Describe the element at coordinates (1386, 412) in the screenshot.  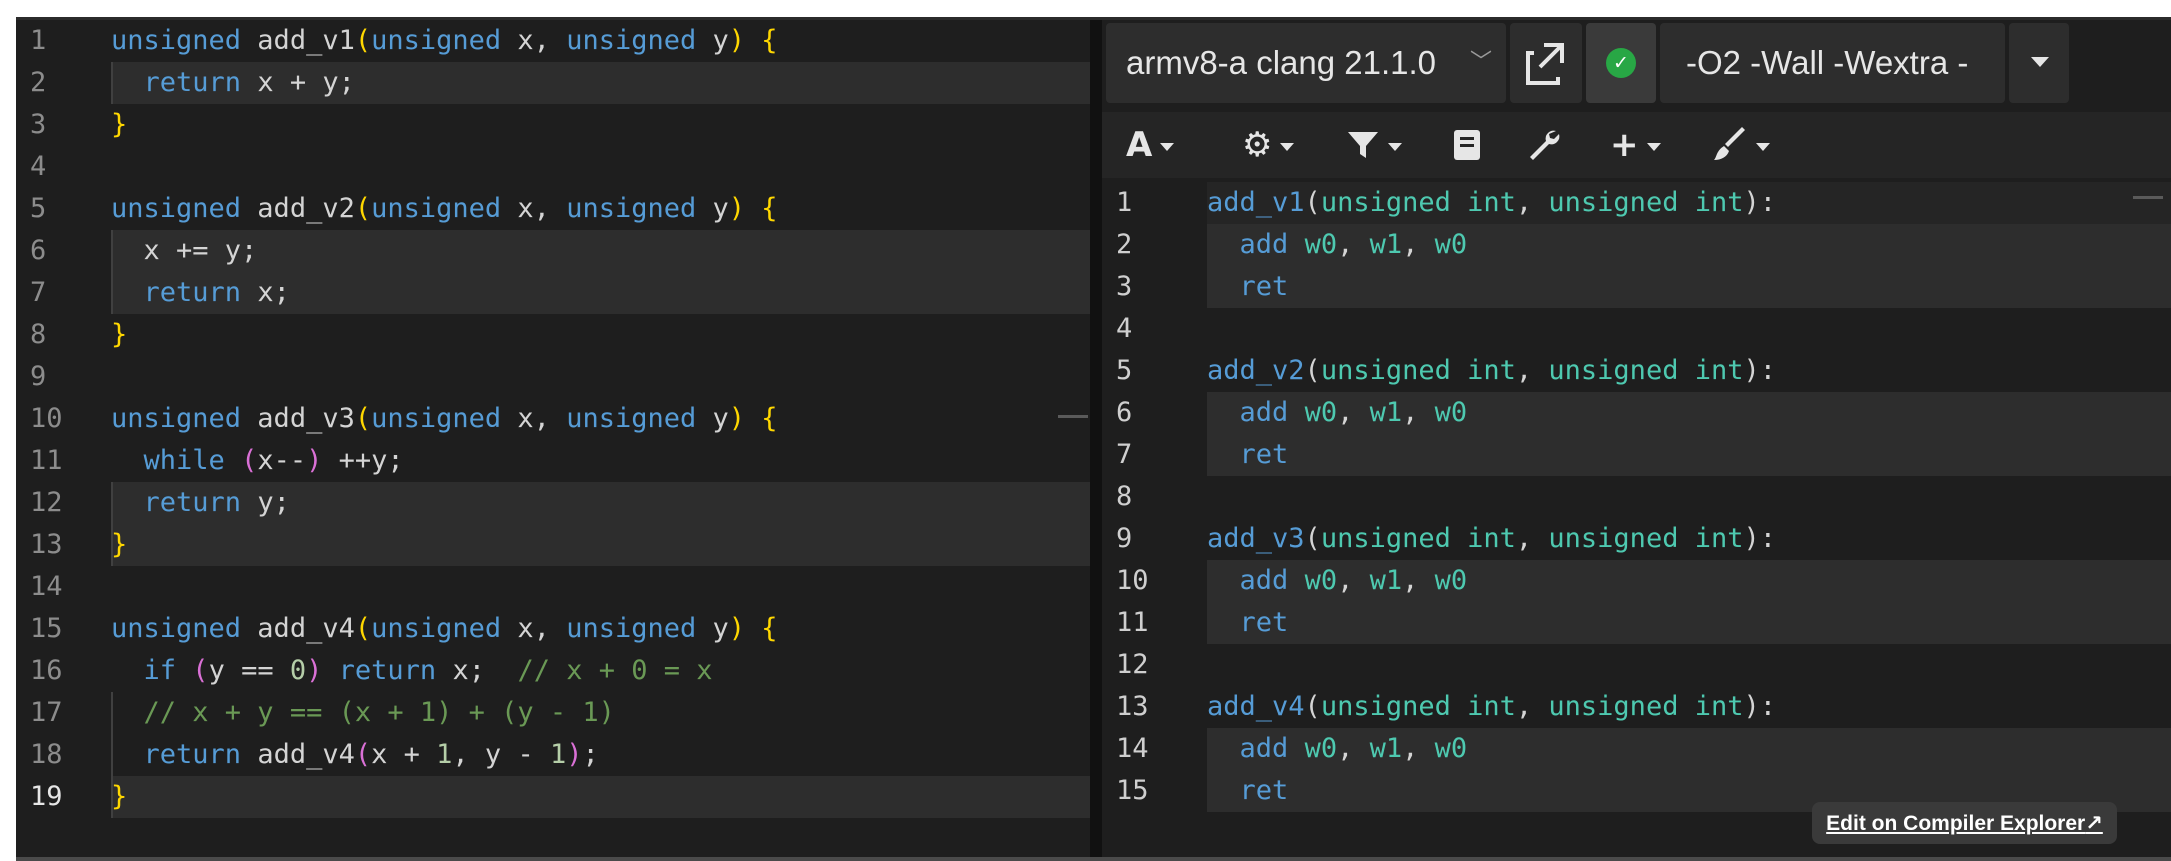
I see `asm-token: w1` at that location.